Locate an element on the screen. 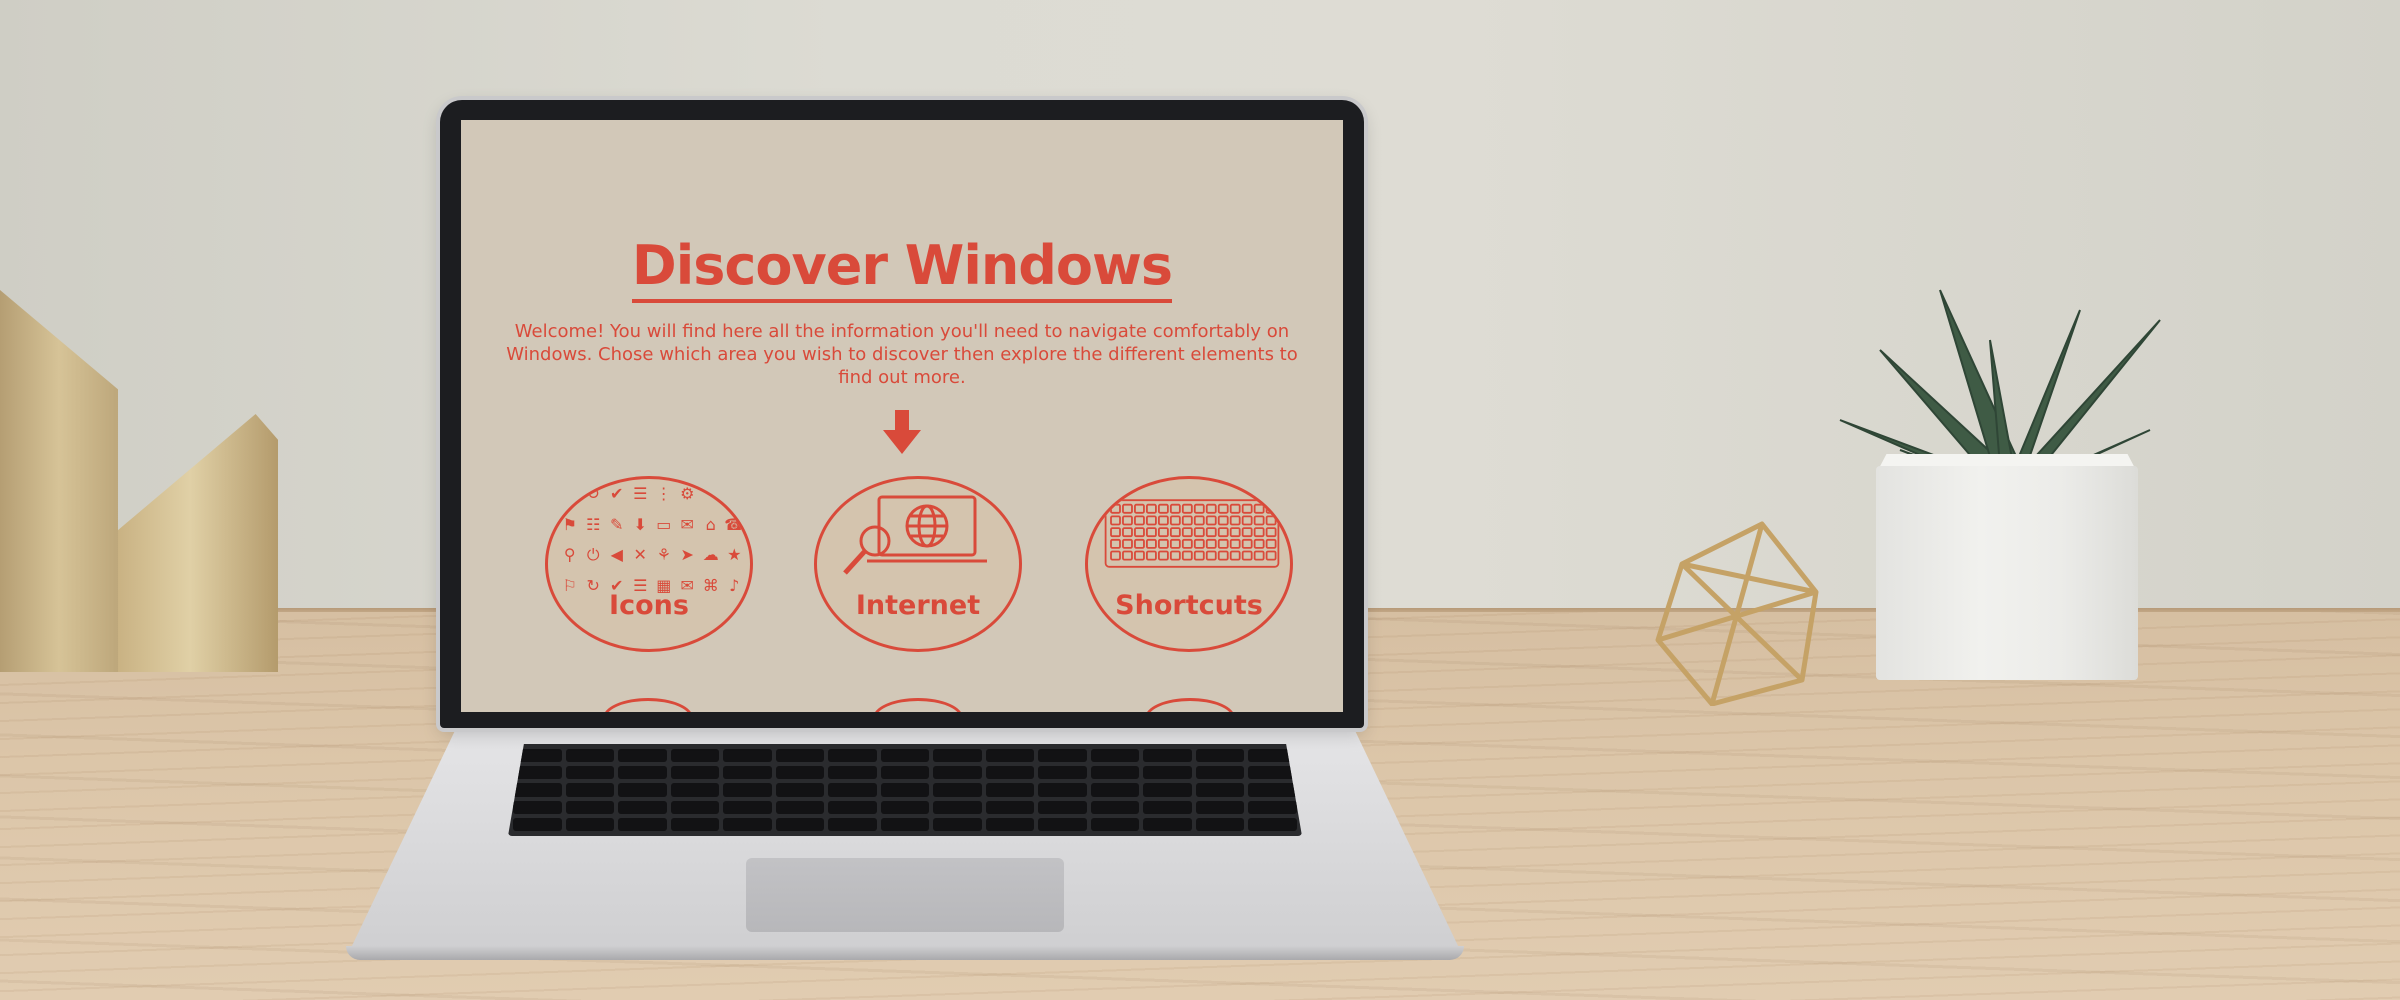 Image resolution: width=2400 pixels, height=1000 pixels. laptop-lip is located at coordinates (905, 953).